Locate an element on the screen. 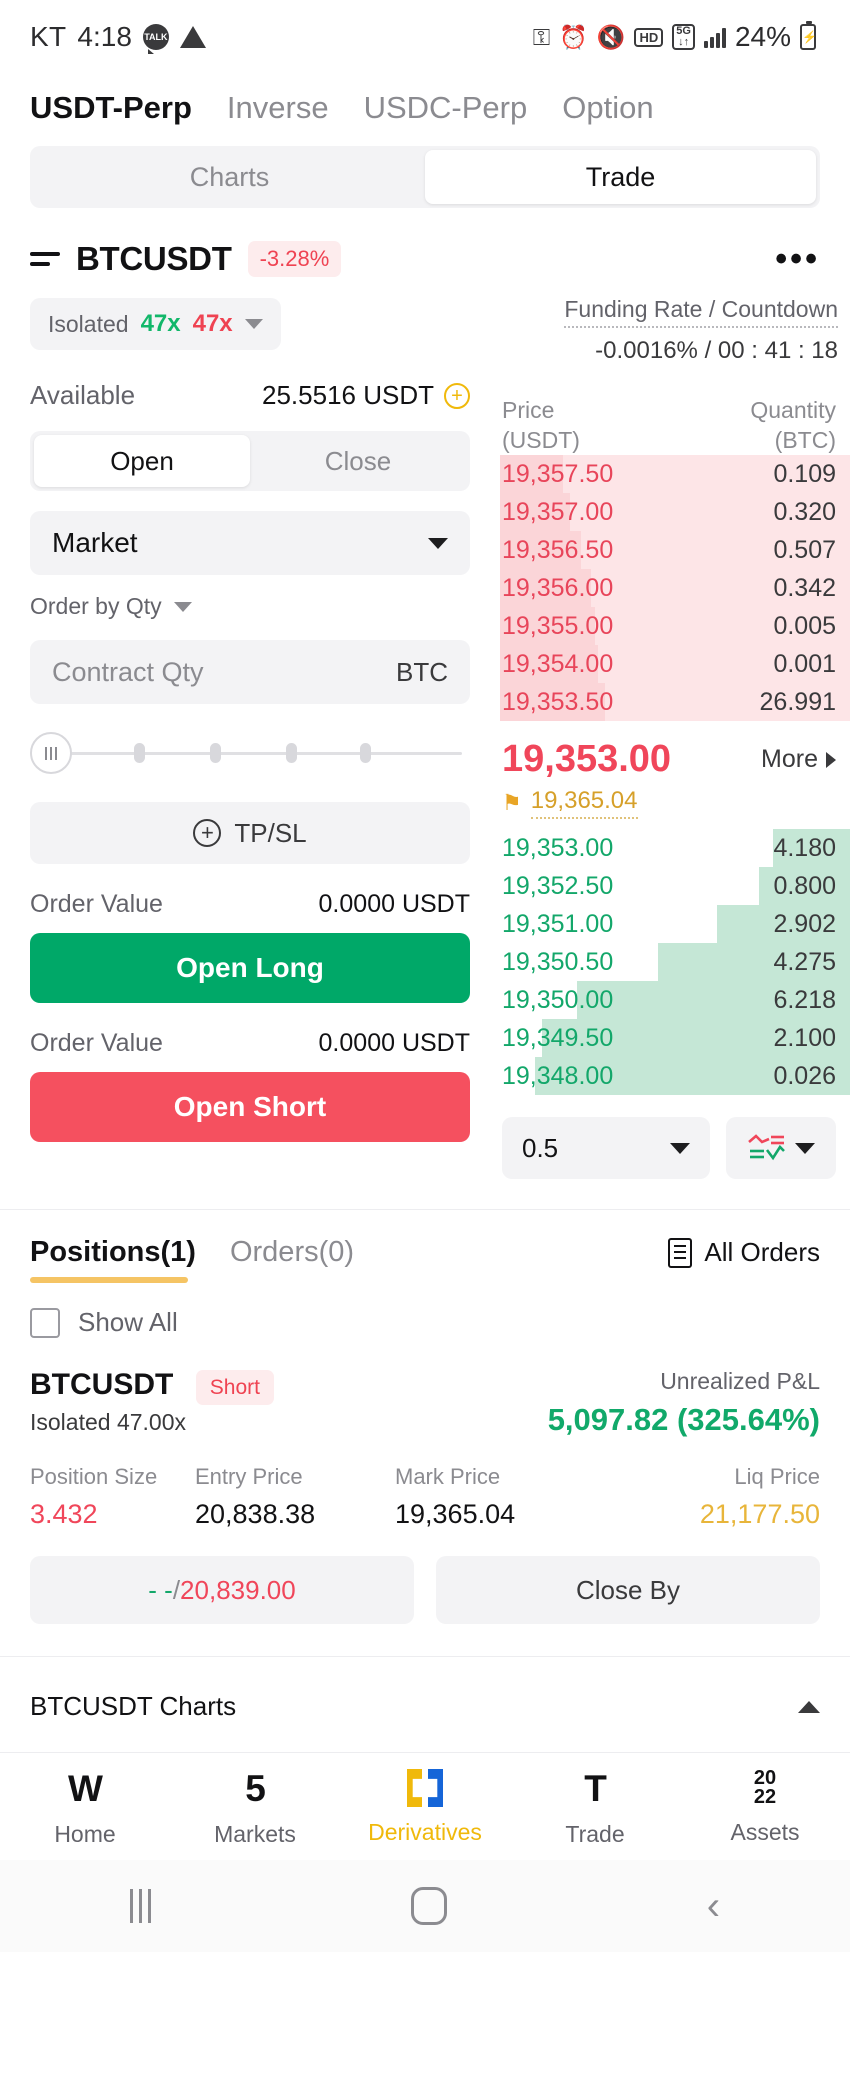  quantity-placeholder: Contract Qty is located at coordinates (128, 671).